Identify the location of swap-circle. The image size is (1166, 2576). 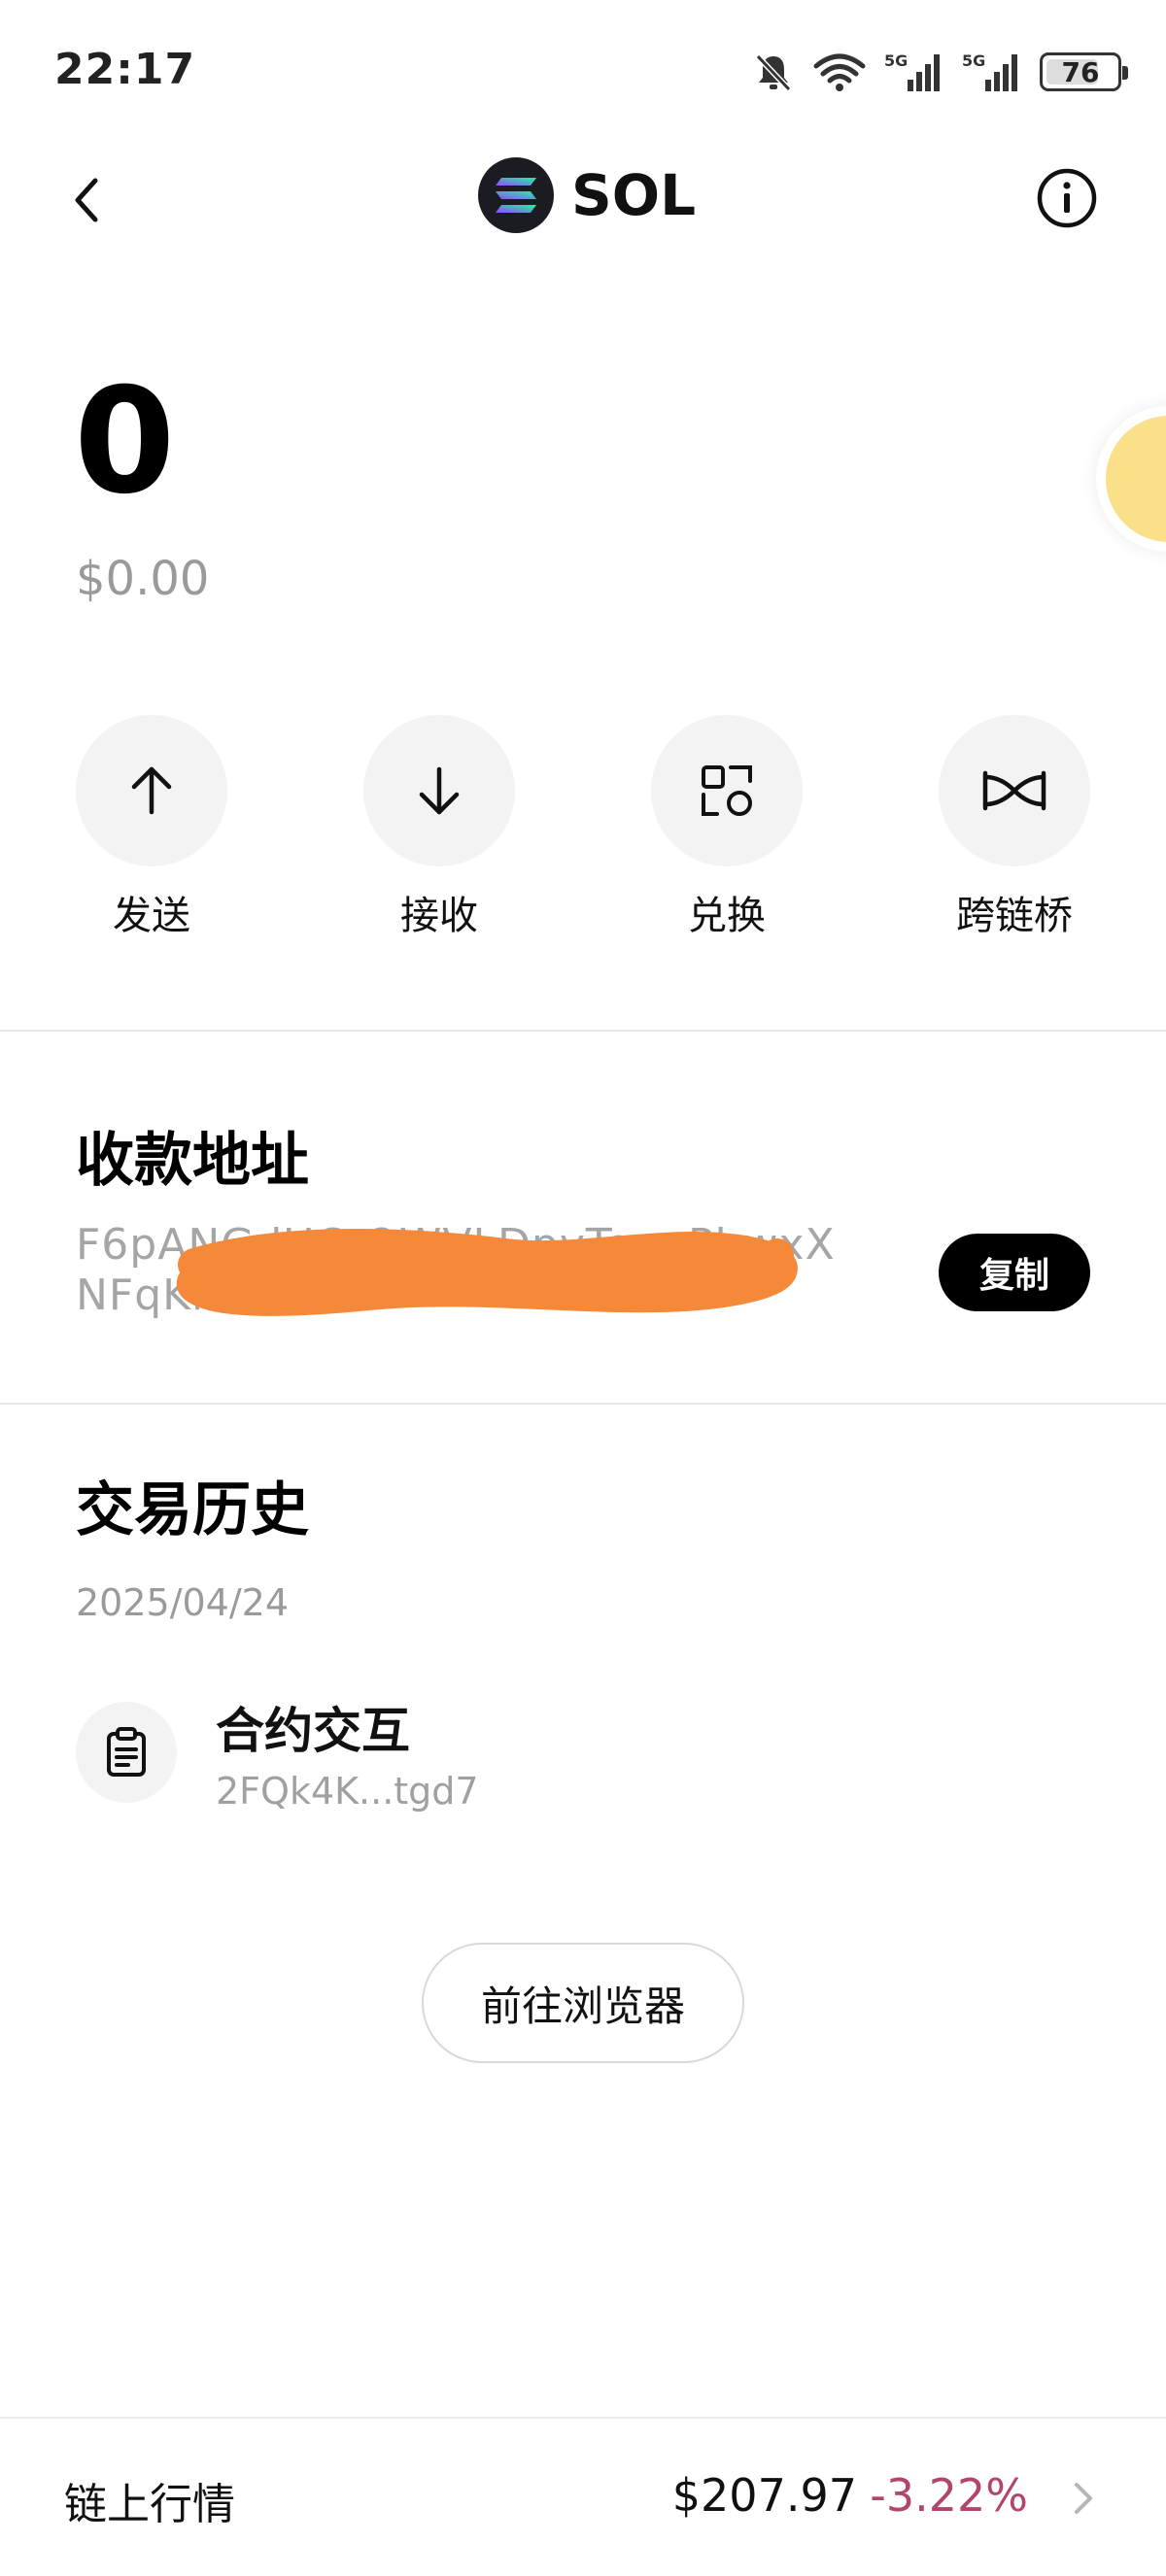
(727, 790).